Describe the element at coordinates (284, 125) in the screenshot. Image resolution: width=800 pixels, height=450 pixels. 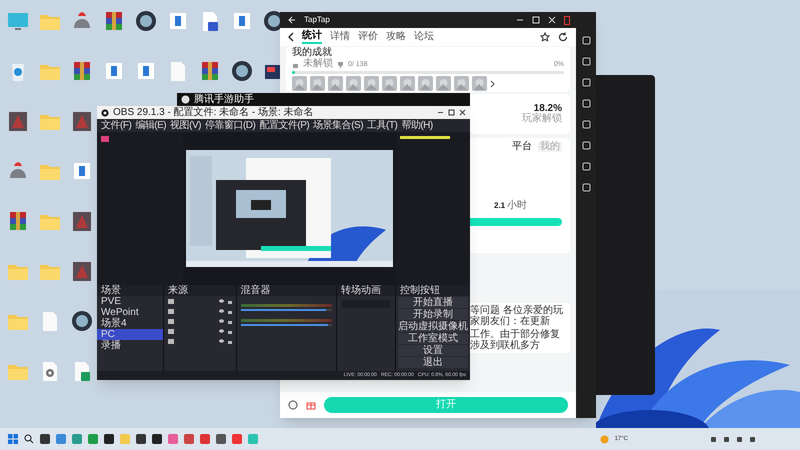
I see `menu-item: 配置文件(P)` at that location.